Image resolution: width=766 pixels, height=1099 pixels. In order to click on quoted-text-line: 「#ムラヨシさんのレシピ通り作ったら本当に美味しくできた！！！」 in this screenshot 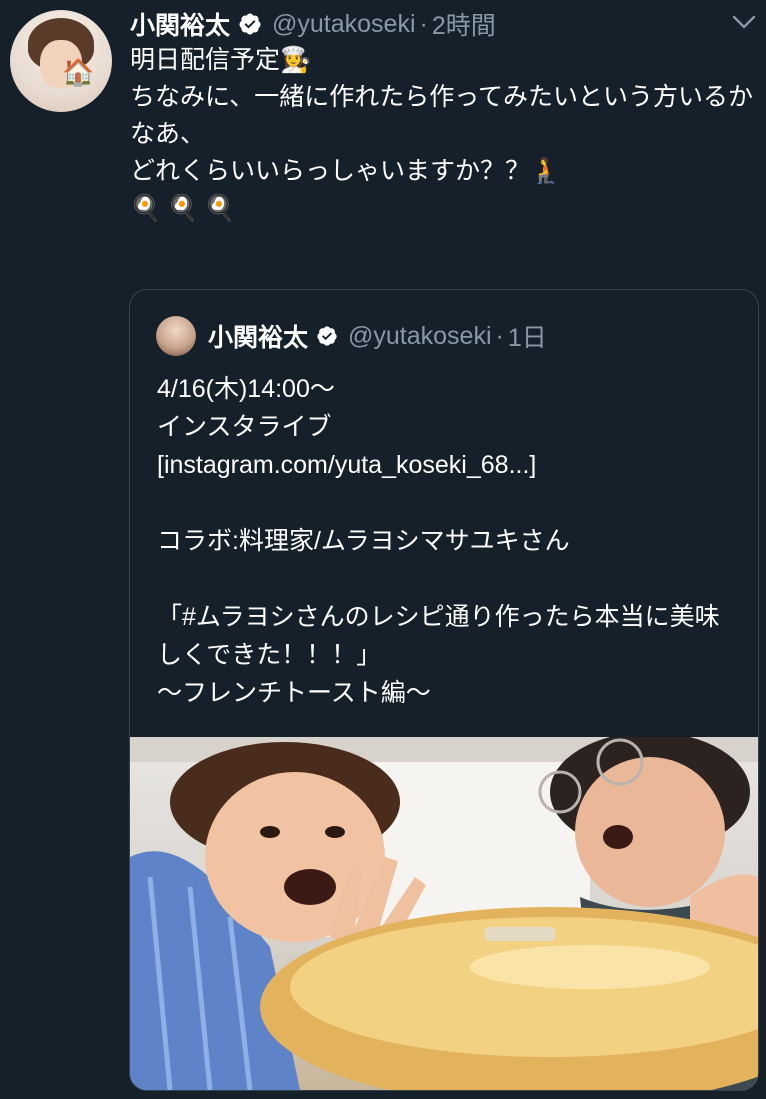, I will do `click(438, 636)`.